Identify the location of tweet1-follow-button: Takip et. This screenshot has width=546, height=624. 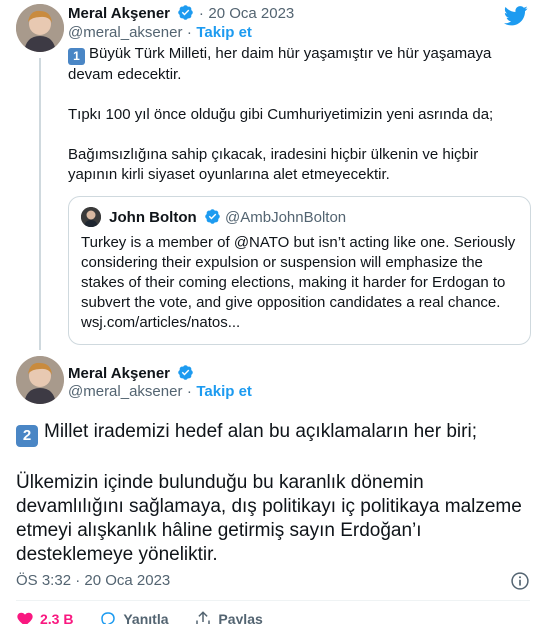
(224, 32).